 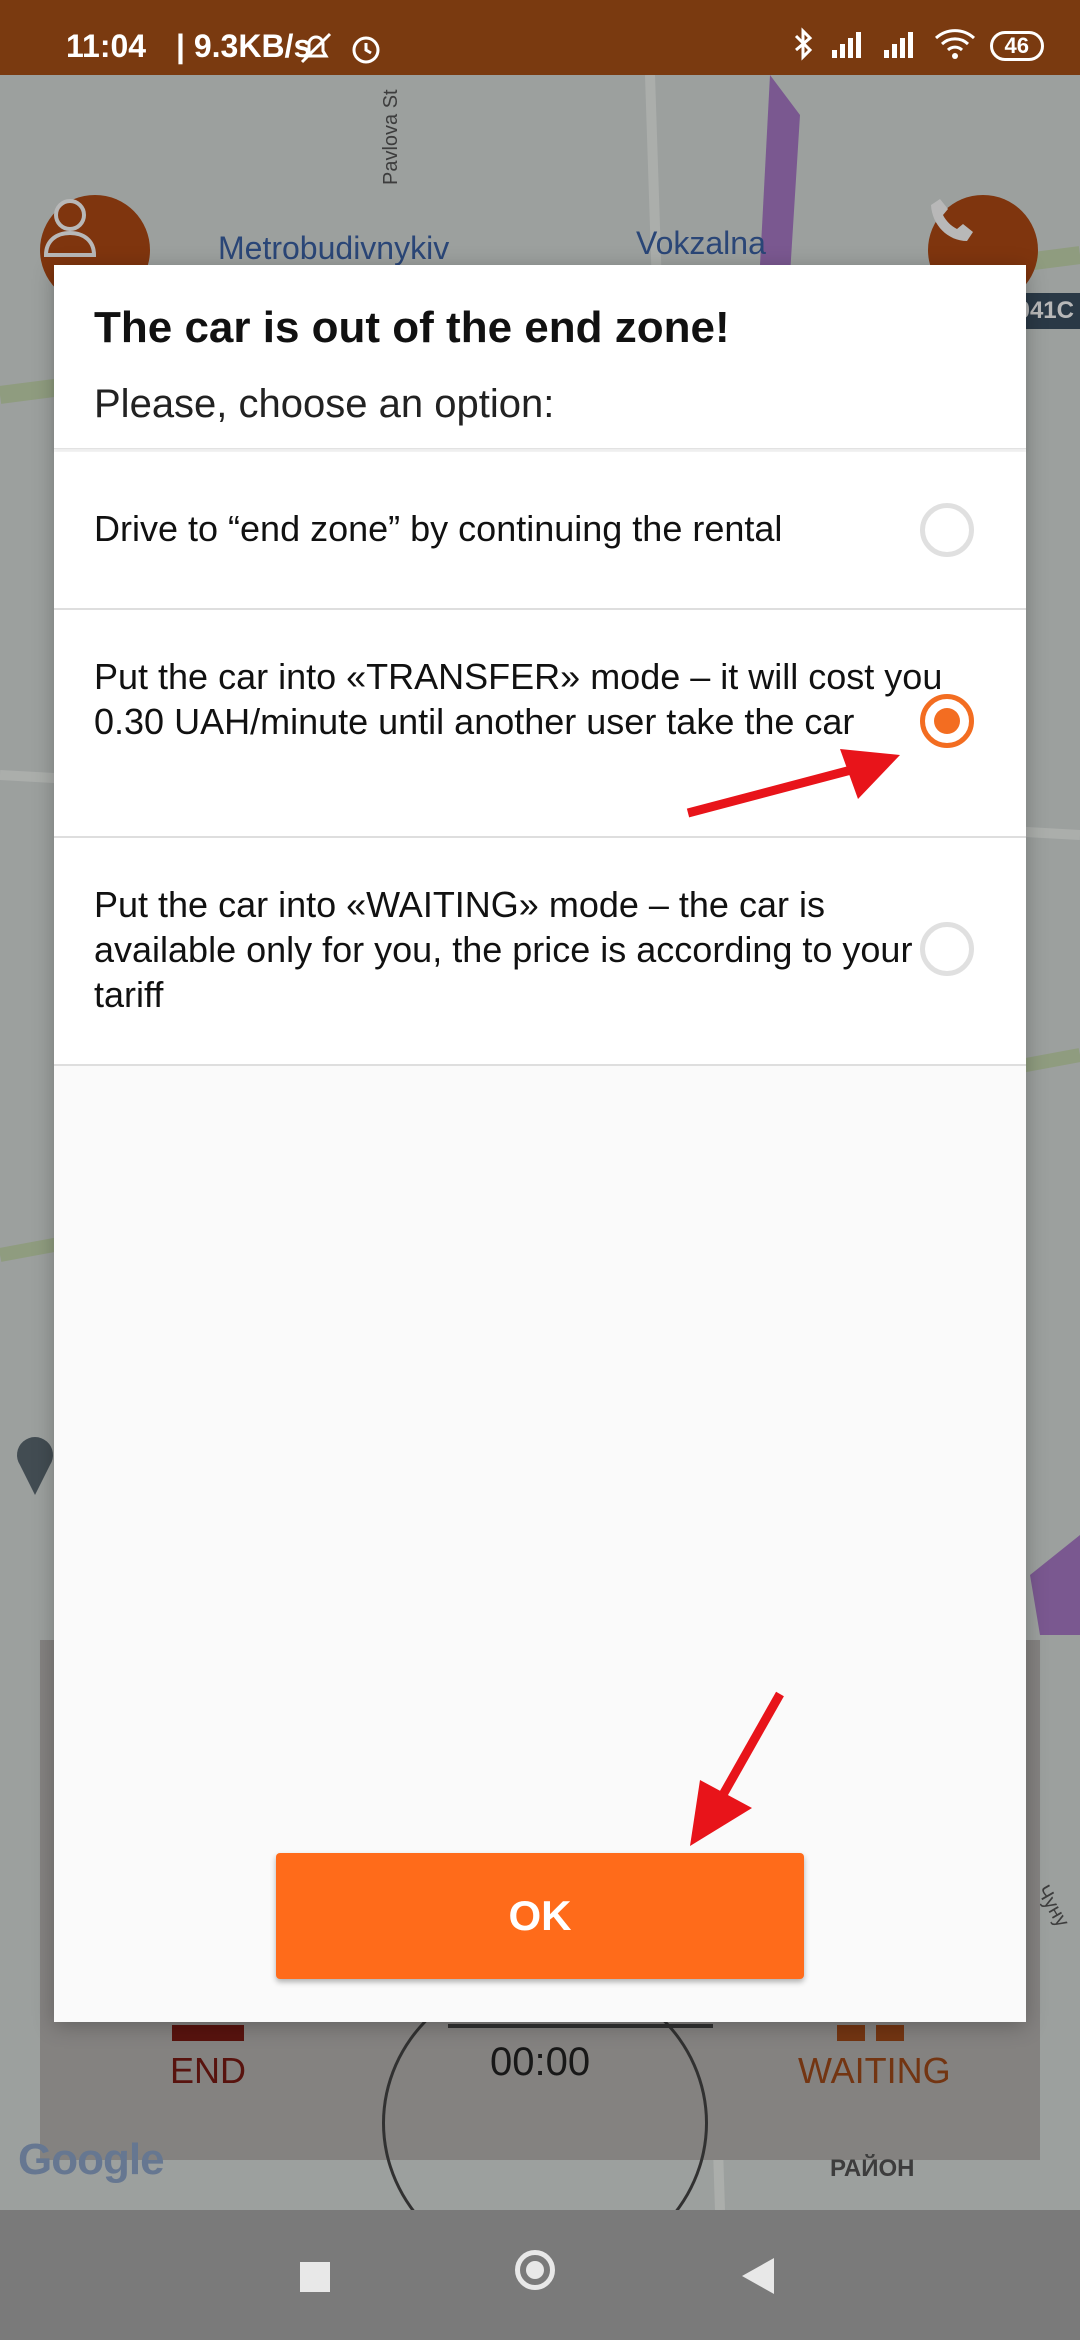 I want to click on system-nav-bar, so click(x=540, y=2275).